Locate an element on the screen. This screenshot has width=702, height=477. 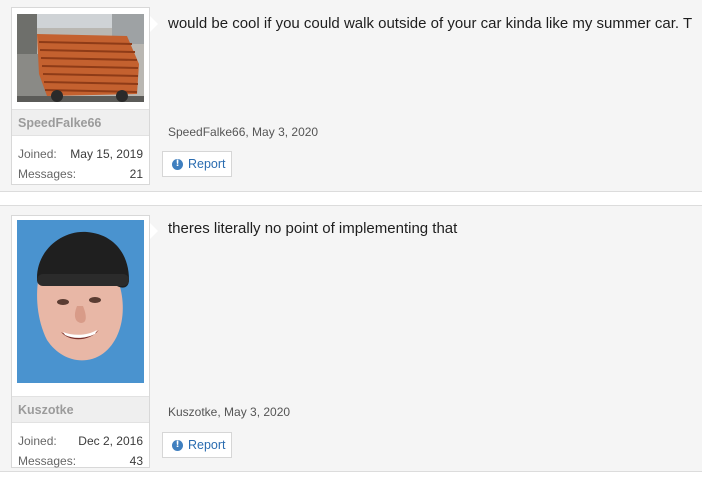
messages-value: 43 is located at coordinates (136, 461).